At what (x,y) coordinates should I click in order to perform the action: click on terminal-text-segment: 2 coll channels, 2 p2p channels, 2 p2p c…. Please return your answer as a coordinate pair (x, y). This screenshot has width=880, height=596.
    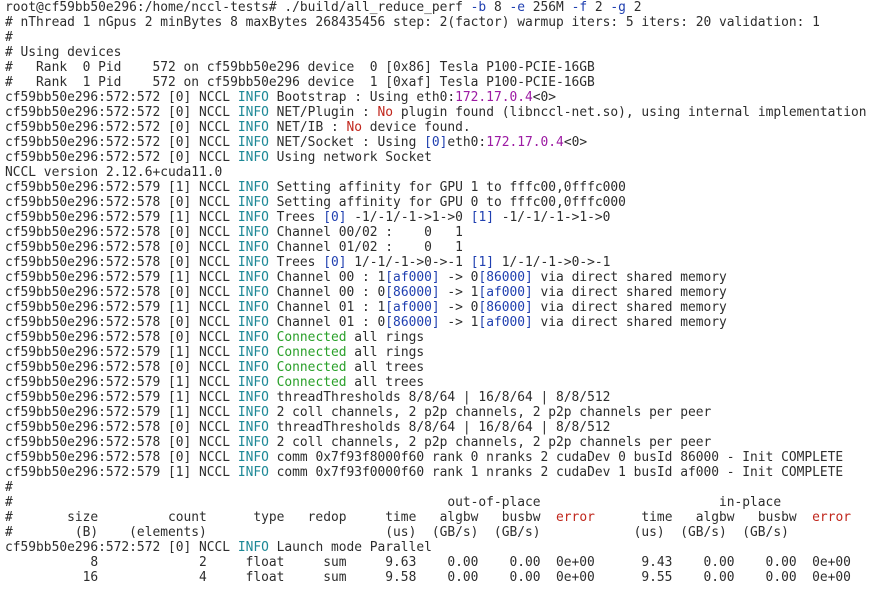
    Looking at the image, I should click on (490, 412).